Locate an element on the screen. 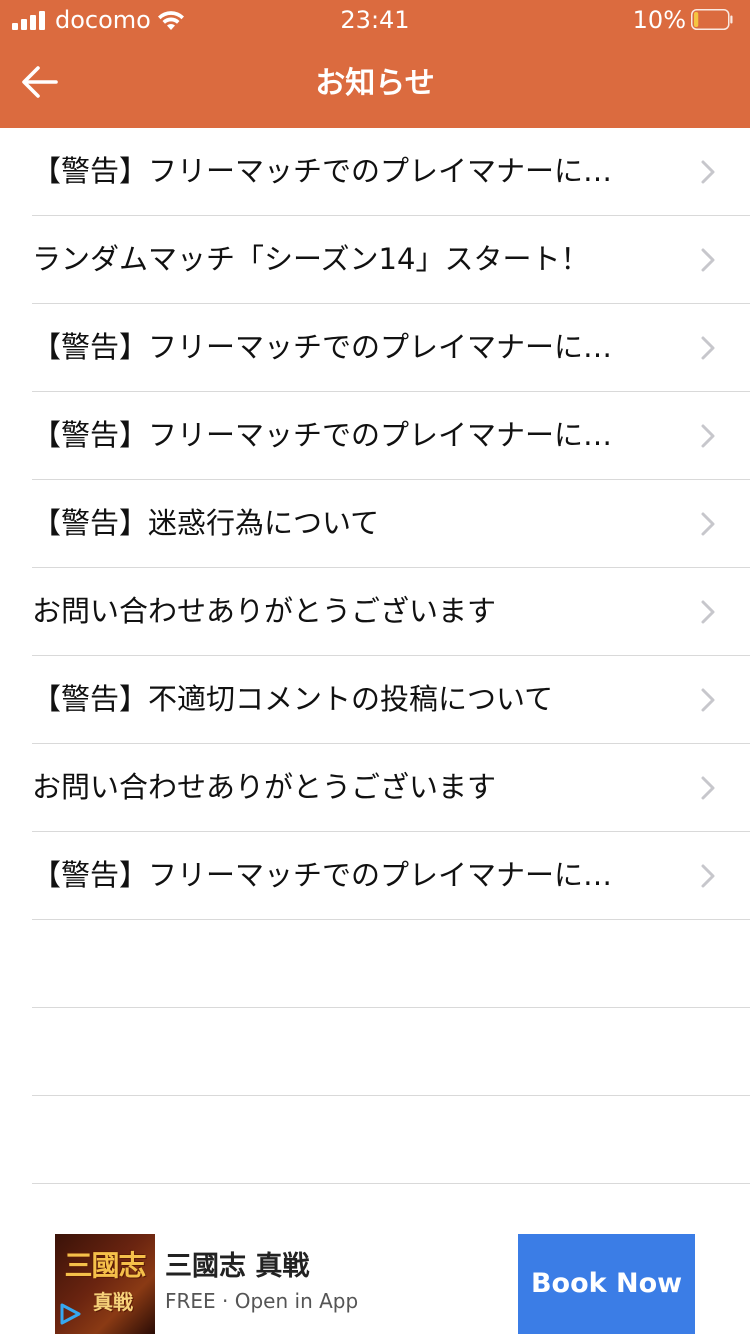 This screenshot has width=750, height=1334. ad-app-icon-subtext: 真戦 is located at coordinates (113, 1302).